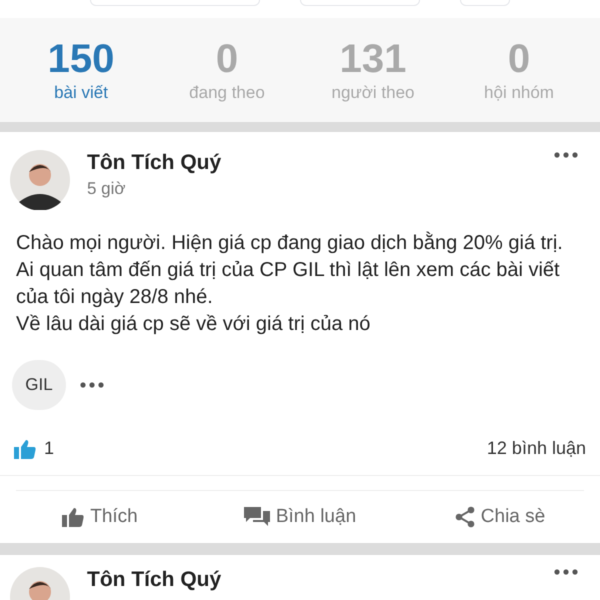 Image resolution: width=600 pixels, height=600 pixels. Describe the element at coordinates (290, 270) in the screenshot. I see `post-text: Chào mọi người. Hiện giá cp đang giao dịch bằng 20% giá trị. Ai quan tâm đến giá trị của CP GIL thì lật lên xem các bài viết của tôi ngày 28/8 nhé.` at that location.